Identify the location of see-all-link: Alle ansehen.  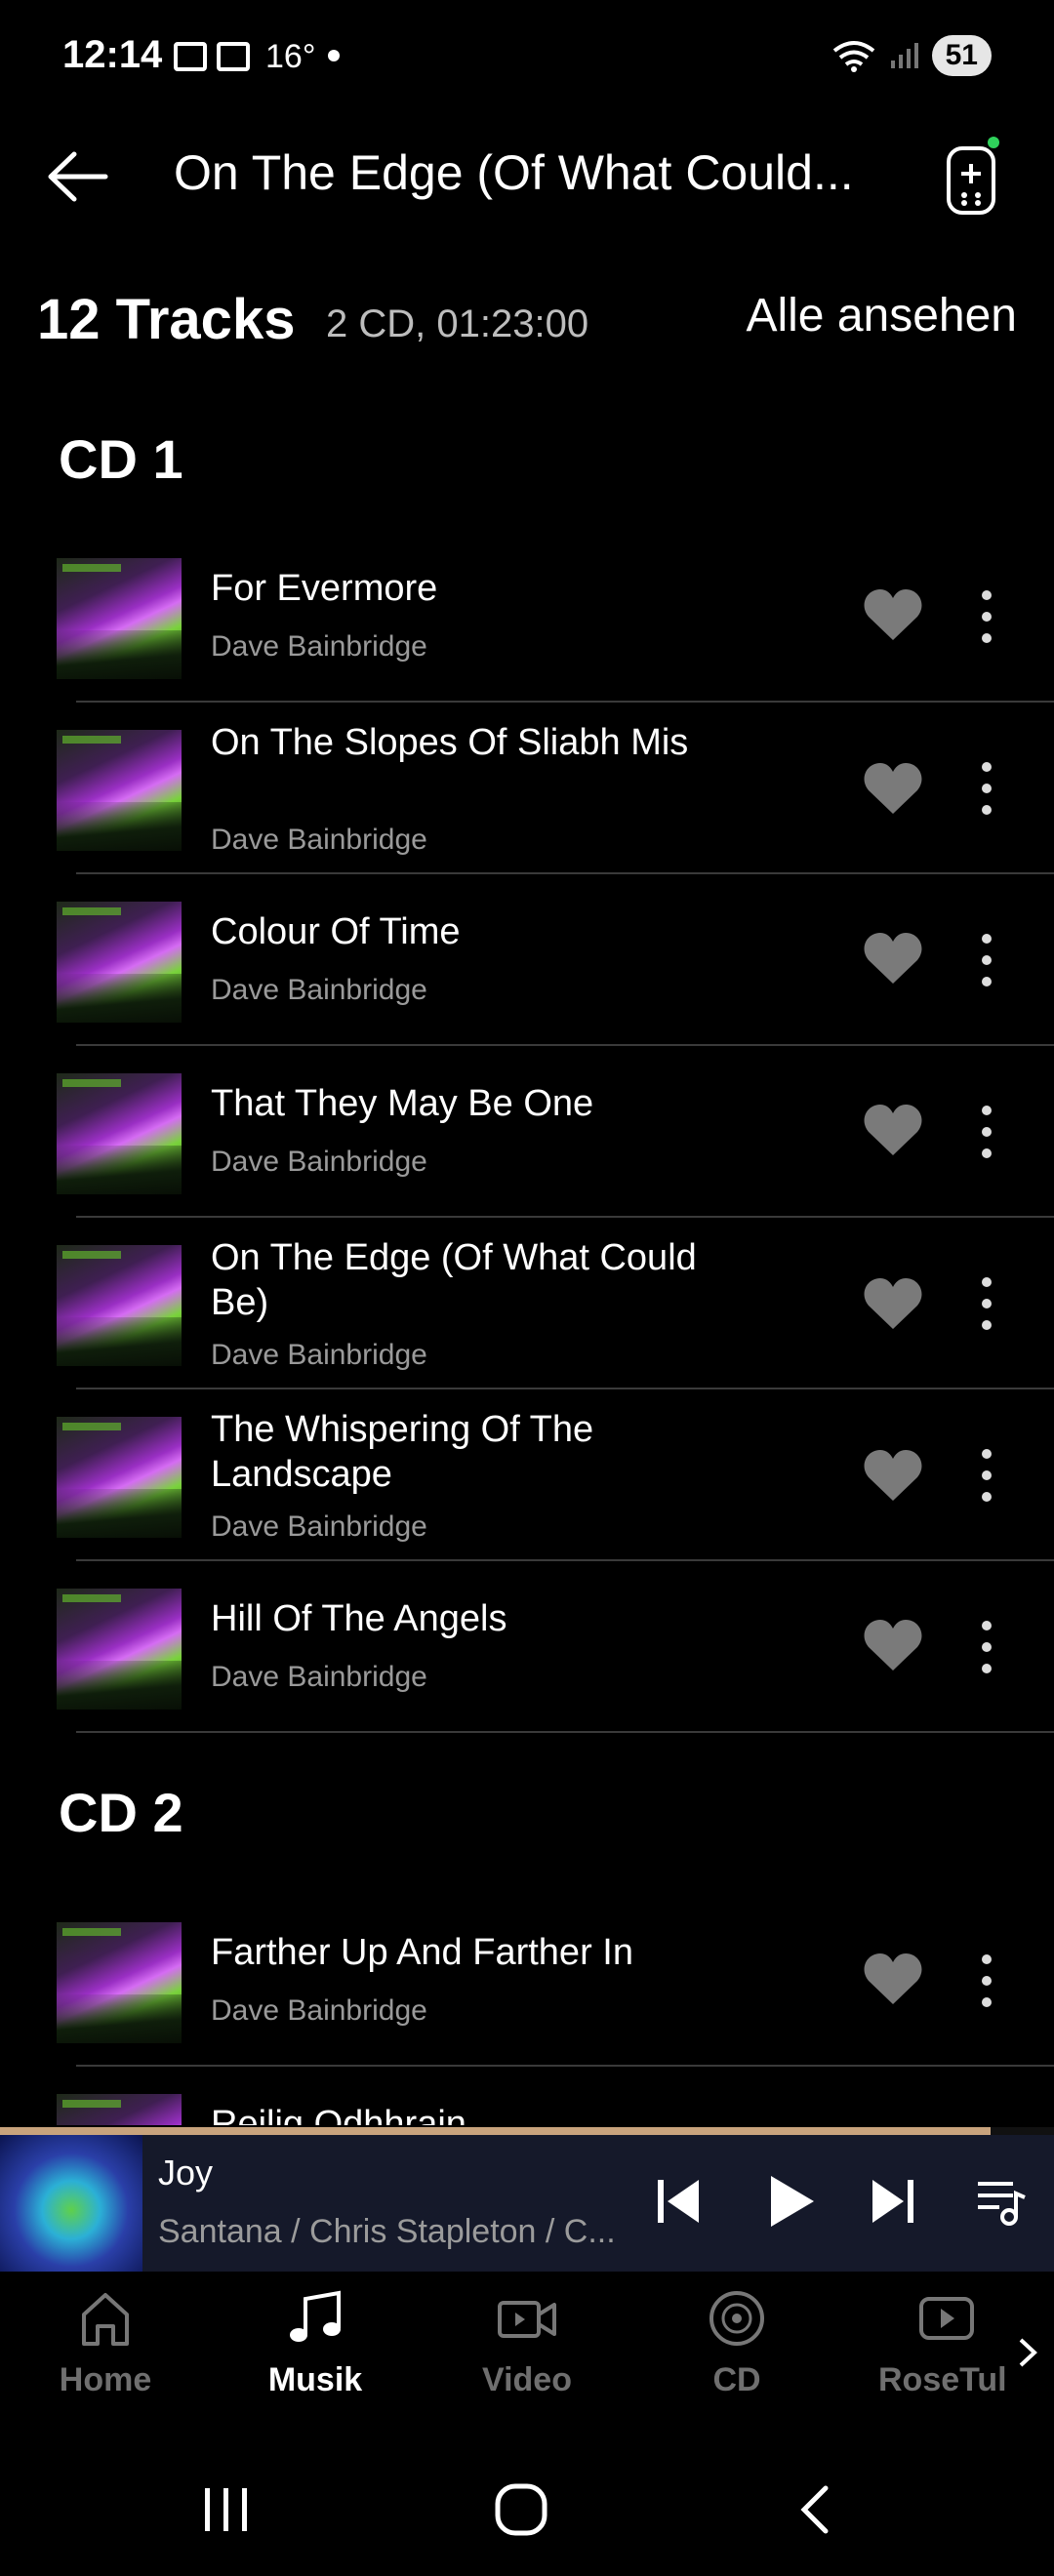
(881, 315).